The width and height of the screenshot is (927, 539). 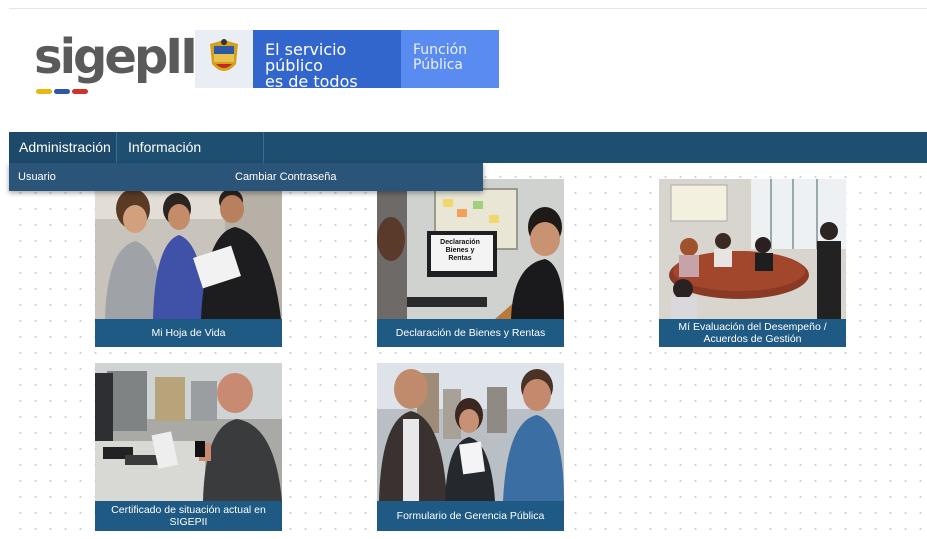 I want to click on gov-slogan: El servicio público es de todos, so click(x=327, y=60).